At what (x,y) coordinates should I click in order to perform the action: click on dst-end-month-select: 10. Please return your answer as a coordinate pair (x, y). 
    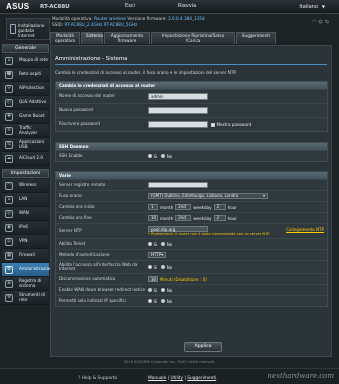
    Looking at the image, I should click on (153, 218).